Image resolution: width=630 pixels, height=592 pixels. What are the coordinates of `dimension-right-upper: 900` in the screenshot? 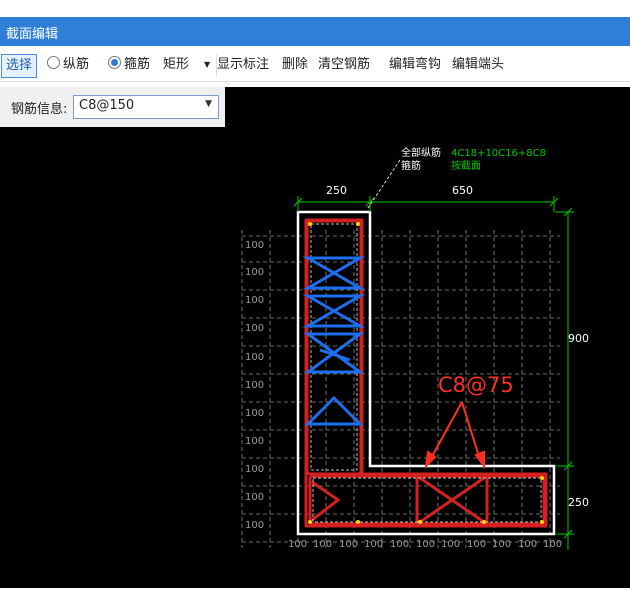 It's located at (578, 338).